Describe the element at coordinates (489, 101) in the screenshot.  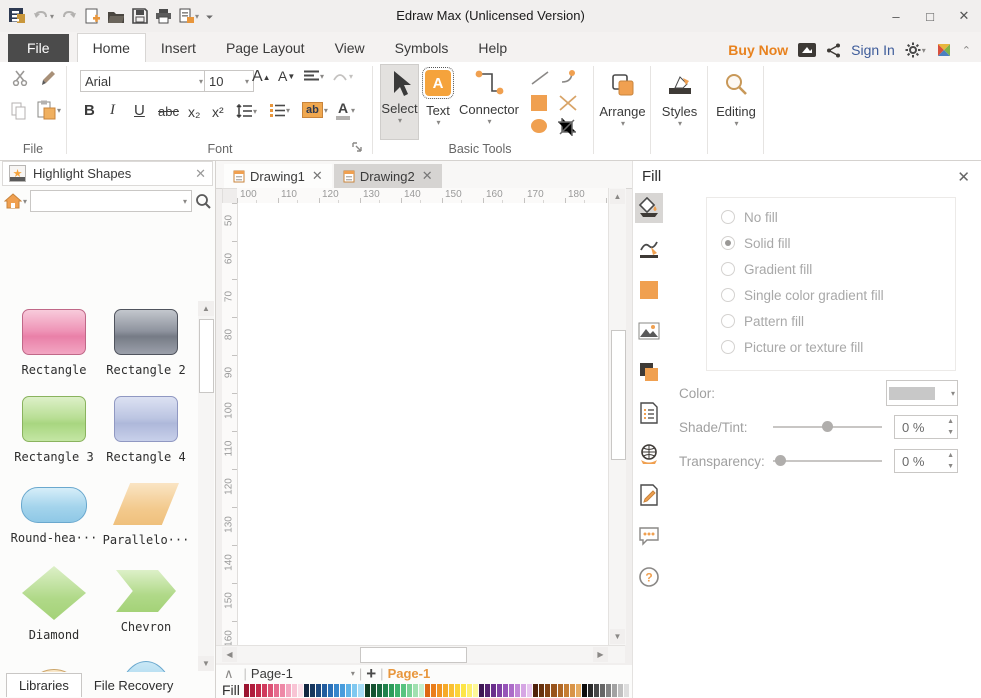
I see `connector-tool-button: Connector ▾` at that location.